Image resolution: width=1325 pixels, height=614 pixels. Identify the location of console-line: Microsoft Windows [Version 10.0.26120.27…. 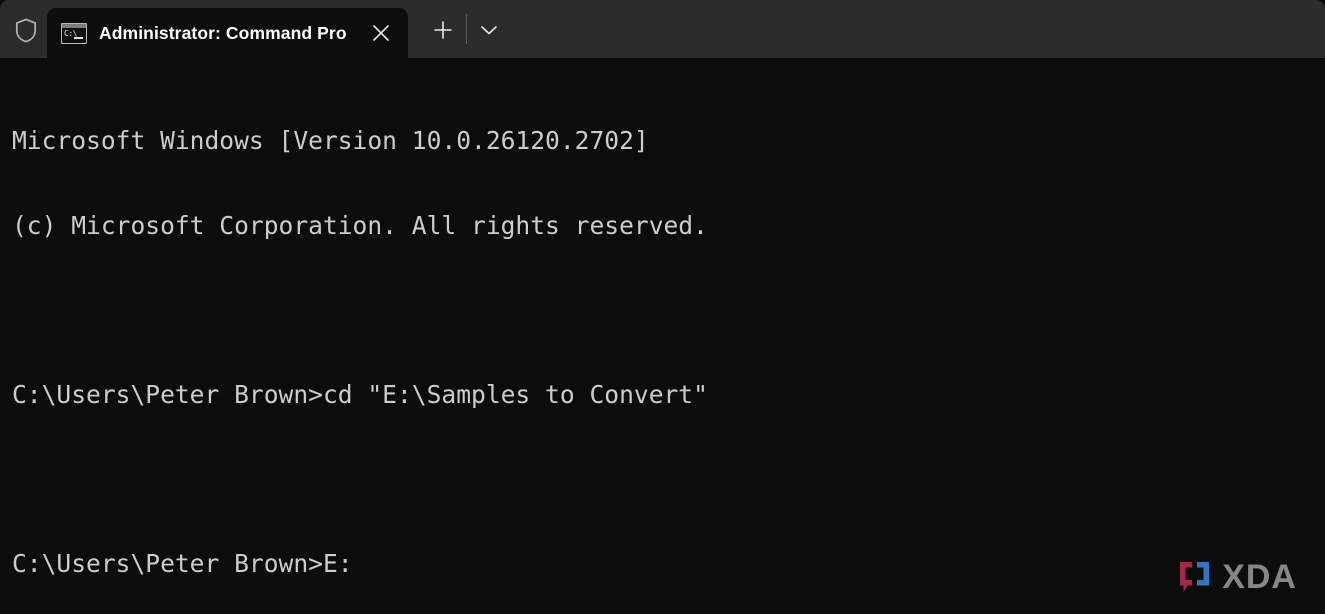
(330, 141).